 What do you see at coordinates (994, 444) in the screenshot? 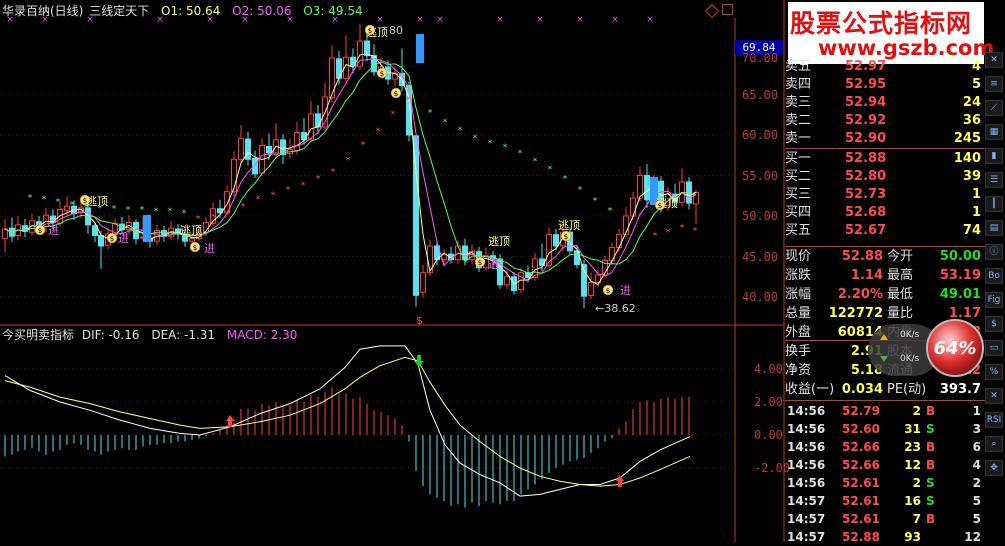
I see `search-icon: ⌕` at bounding box center [994, 444].